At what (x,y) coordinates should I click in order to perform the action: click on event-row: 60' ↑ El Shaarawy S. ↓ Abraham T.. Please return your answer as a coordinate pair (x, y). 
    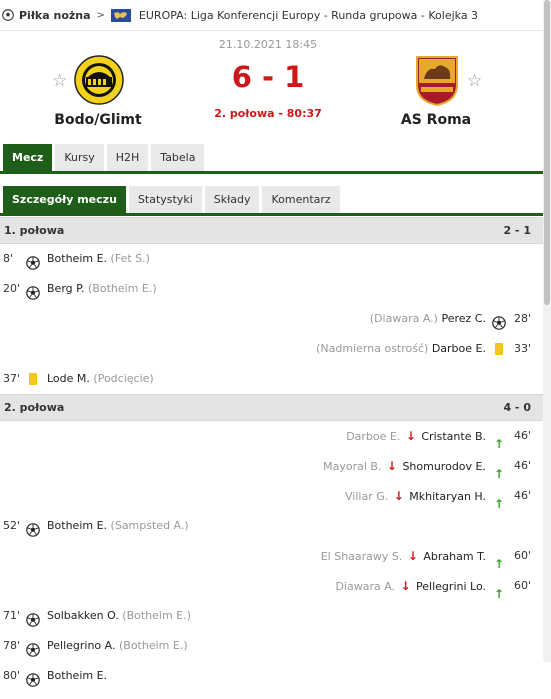
    Looking at the image, I should click on (271, 556).